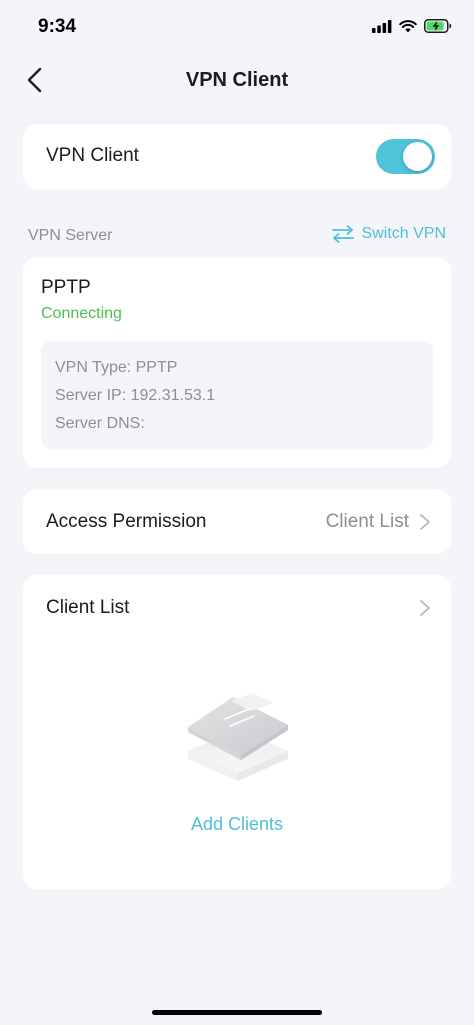 The width and height of the screenshot is (474, 1025). Describe the element at coordinates (92, 155) in the screenshot. I see `vpn-client-toggle-label: VPN Client` at that location.